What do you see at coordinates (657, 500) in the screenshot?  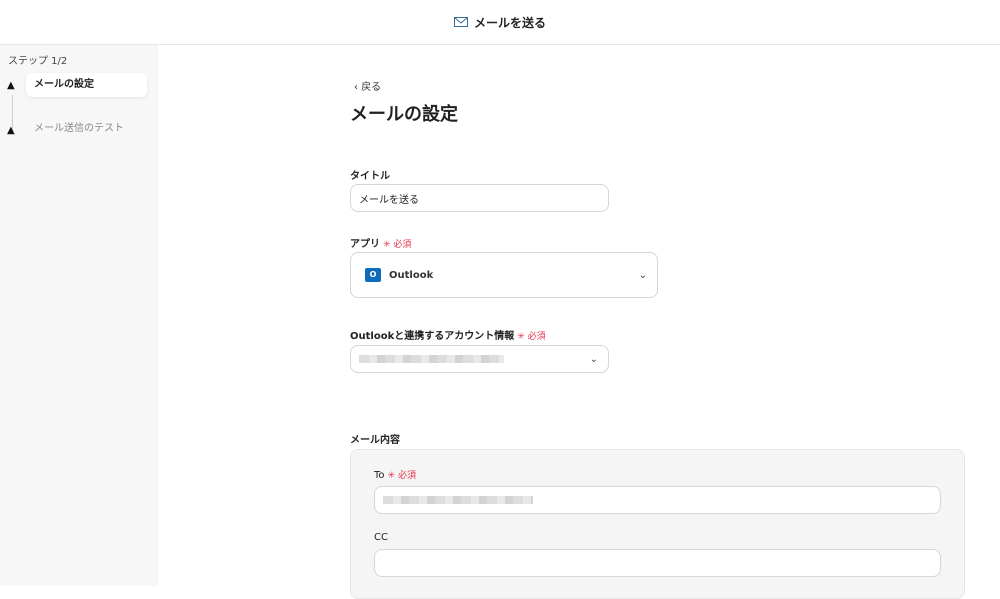 I see `to-input` at bounding box center [657, 500].